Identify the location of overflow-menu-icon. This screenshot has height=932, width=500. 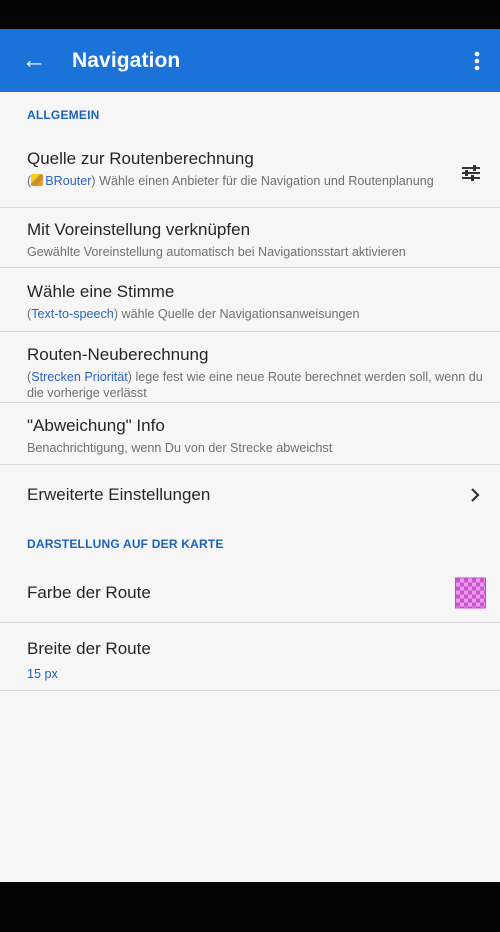
(477, 60).